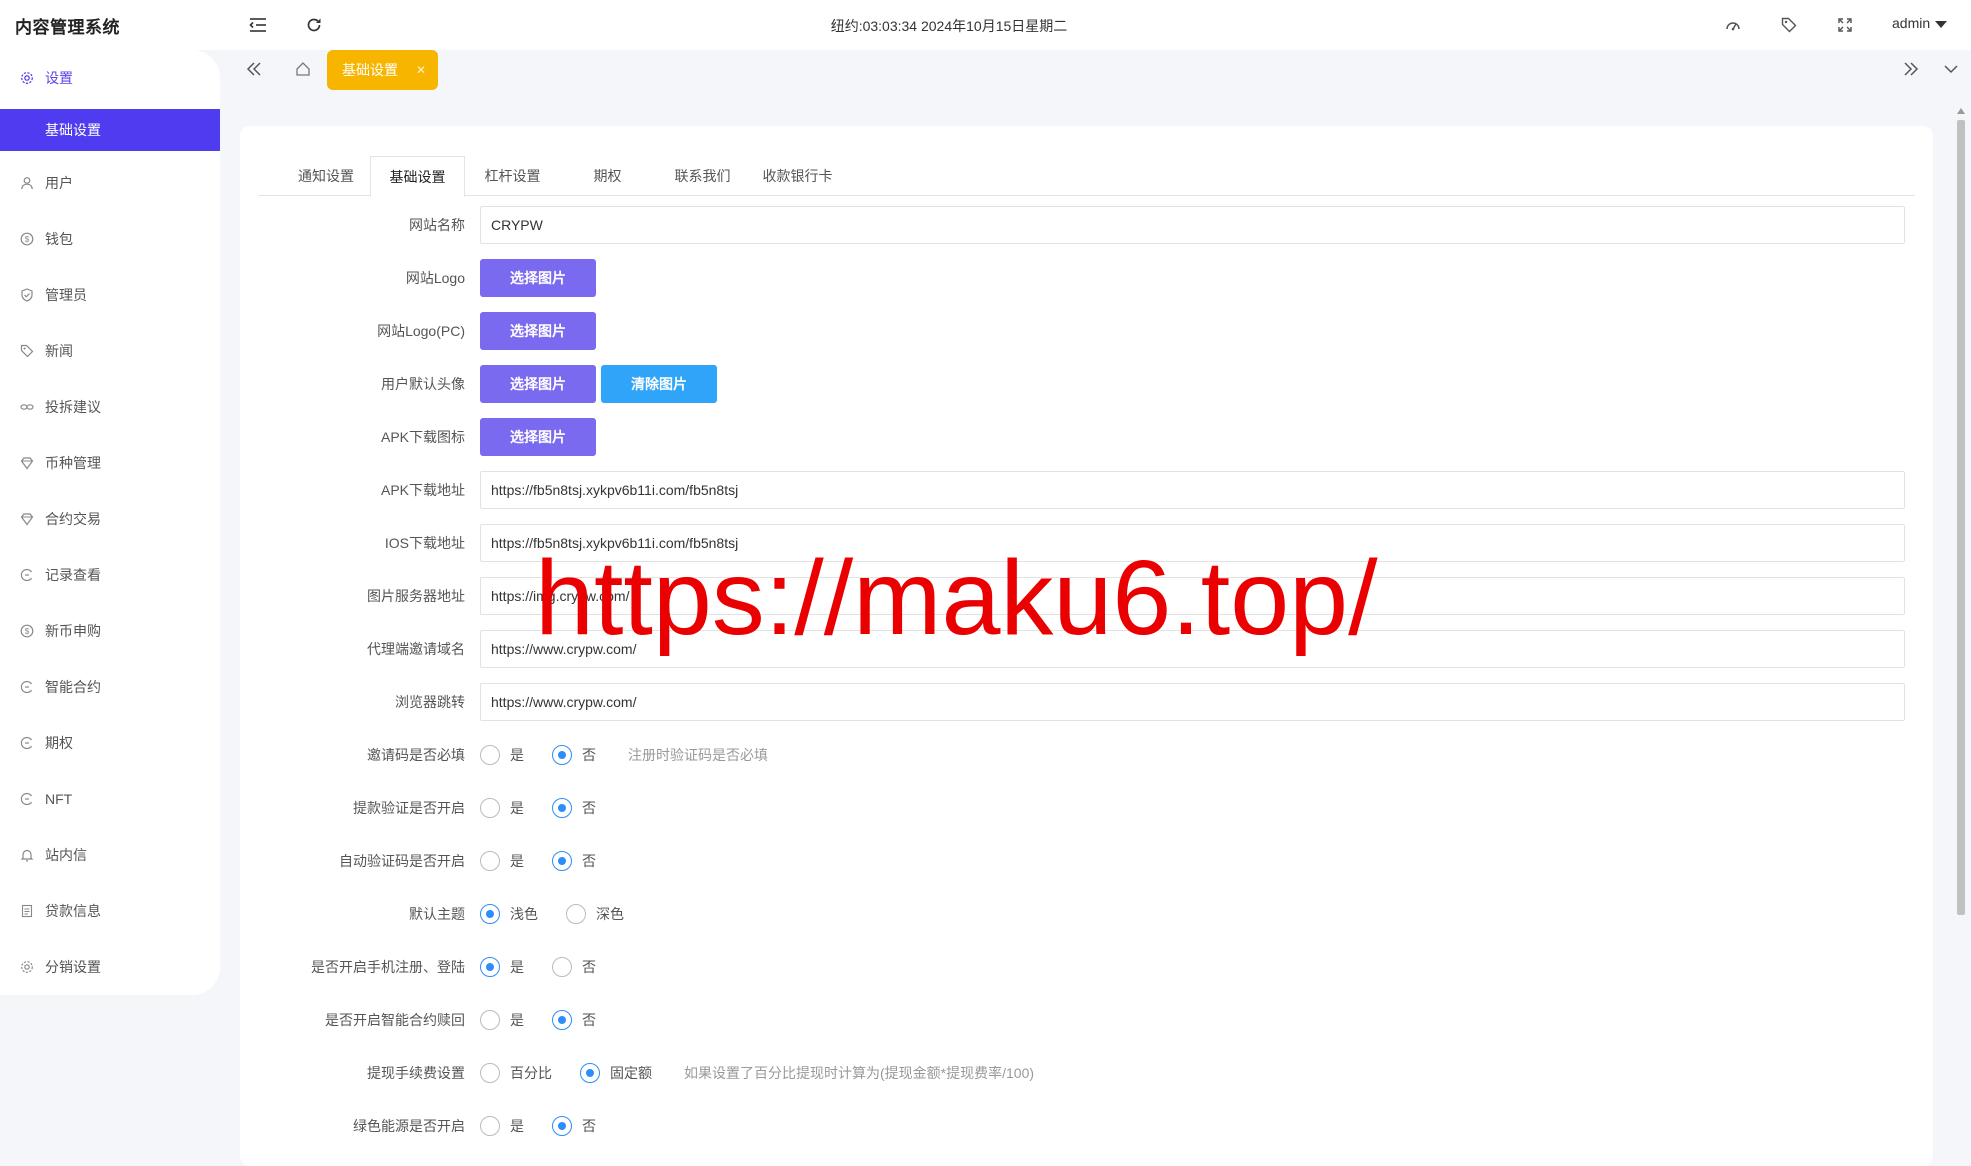  What do you see at coordinates (27, 911) in the screenshot?
I see `doc-icon` at bounding box center [27, 911].